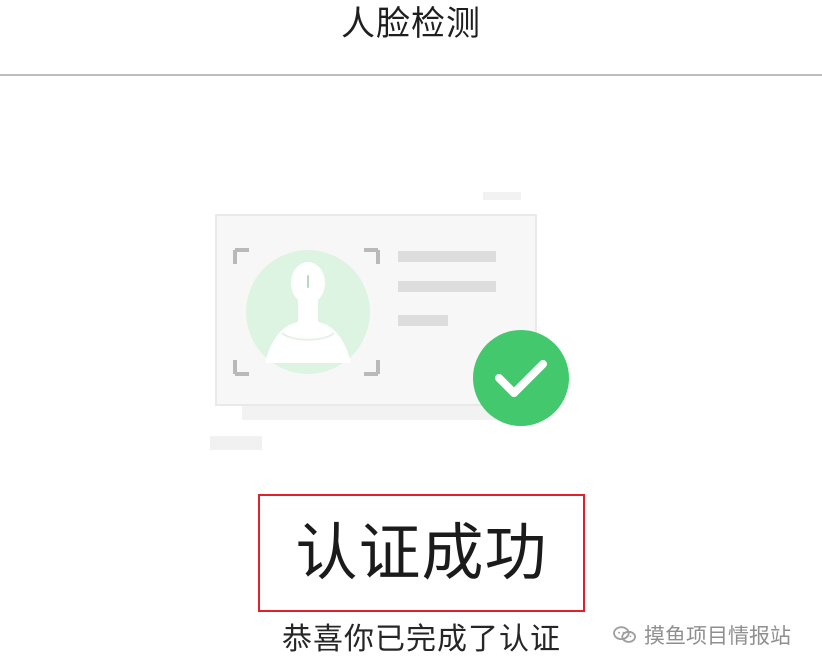 The image size is (822, 670). I want to click on page-title: 人脸检测, so click(411, 24).